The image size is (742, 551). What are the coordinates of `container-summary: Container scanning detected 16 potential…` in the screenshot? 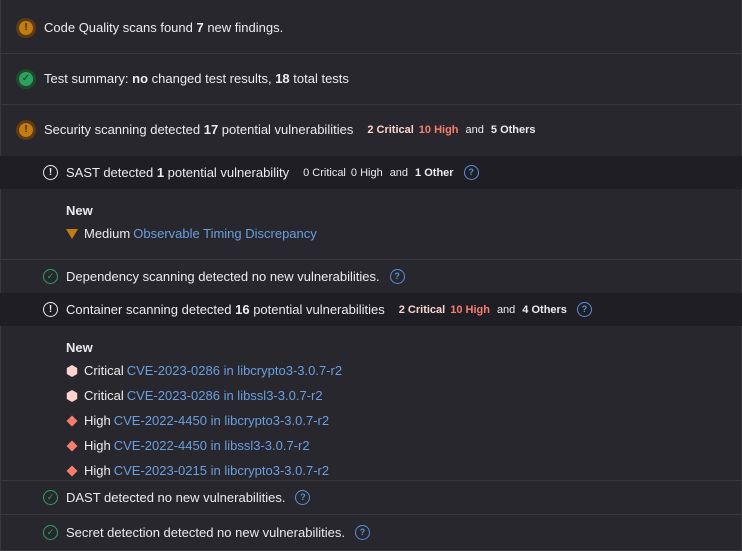 It's located at (225, 309).